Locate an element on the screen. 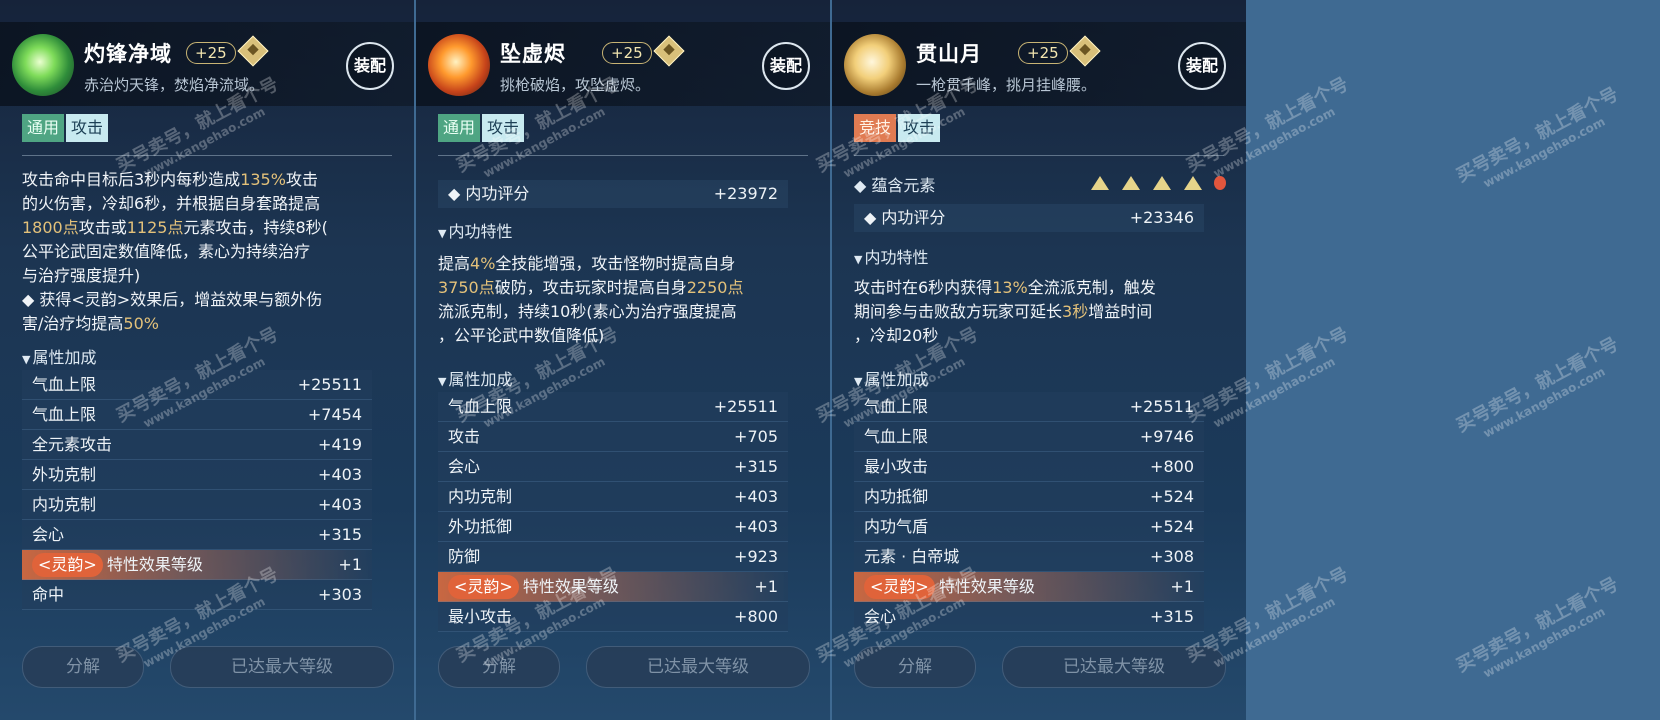  lingyun-badge: <灵韵> is located at coordinates (67, 565).